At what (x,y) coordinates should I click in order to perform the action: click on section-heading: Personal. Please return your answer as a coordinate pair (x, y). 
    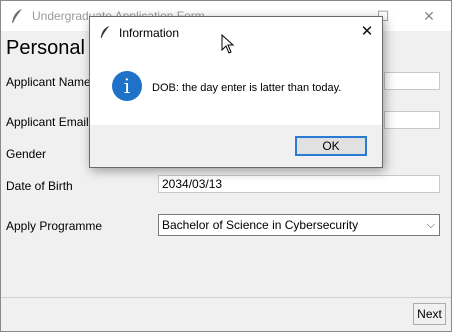
    Looking at the image, I should click on (45, 48).